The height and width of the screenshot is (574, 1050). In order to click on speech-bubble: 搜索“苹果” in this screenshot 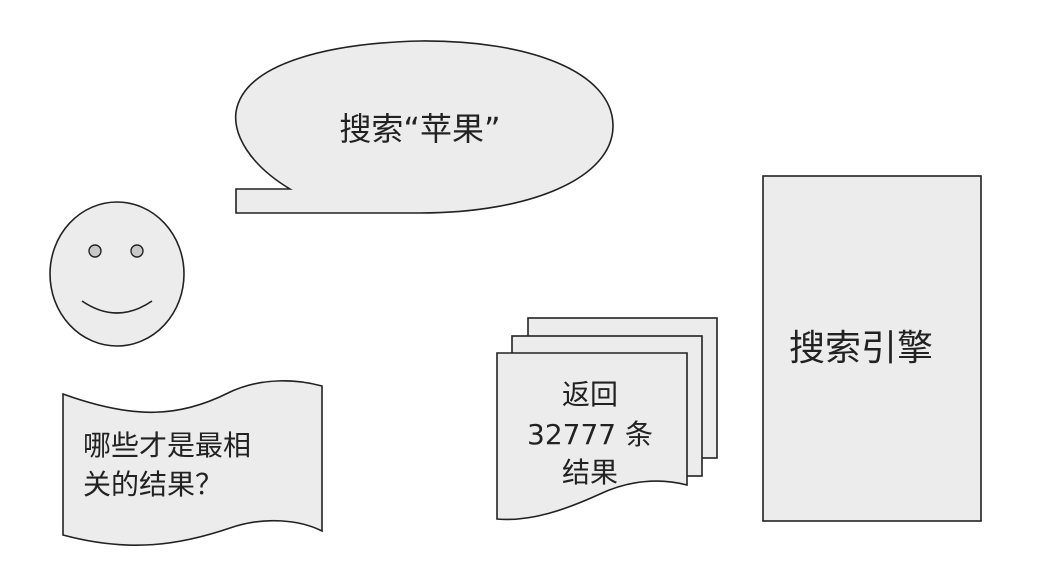, I will do `click(424, 127)`.